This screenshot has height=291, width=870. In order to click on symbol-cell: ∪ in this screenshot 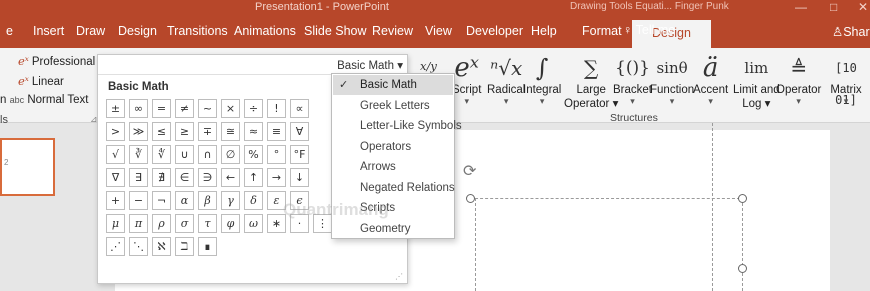, I will do `click(184, 154)`.